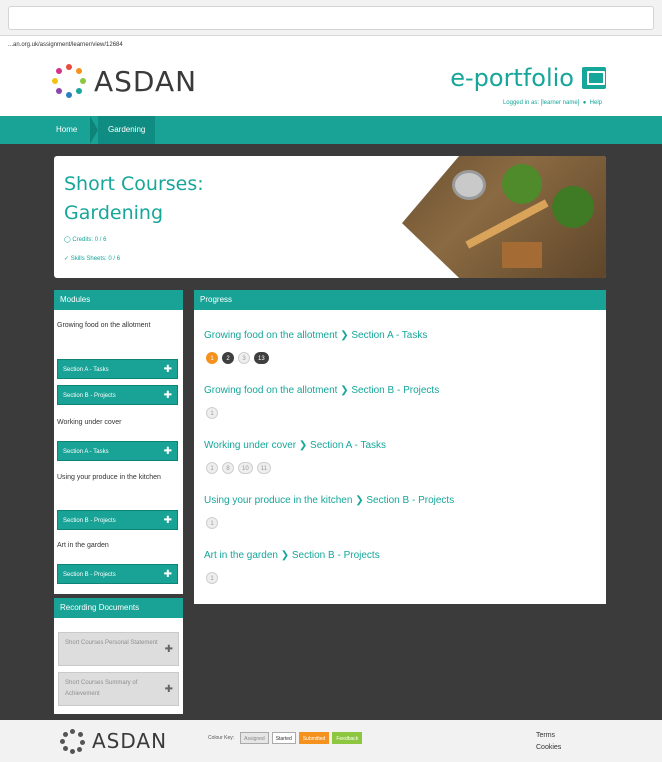  I want to click on course-title-line1: Short Courses:, so click(134, 184).